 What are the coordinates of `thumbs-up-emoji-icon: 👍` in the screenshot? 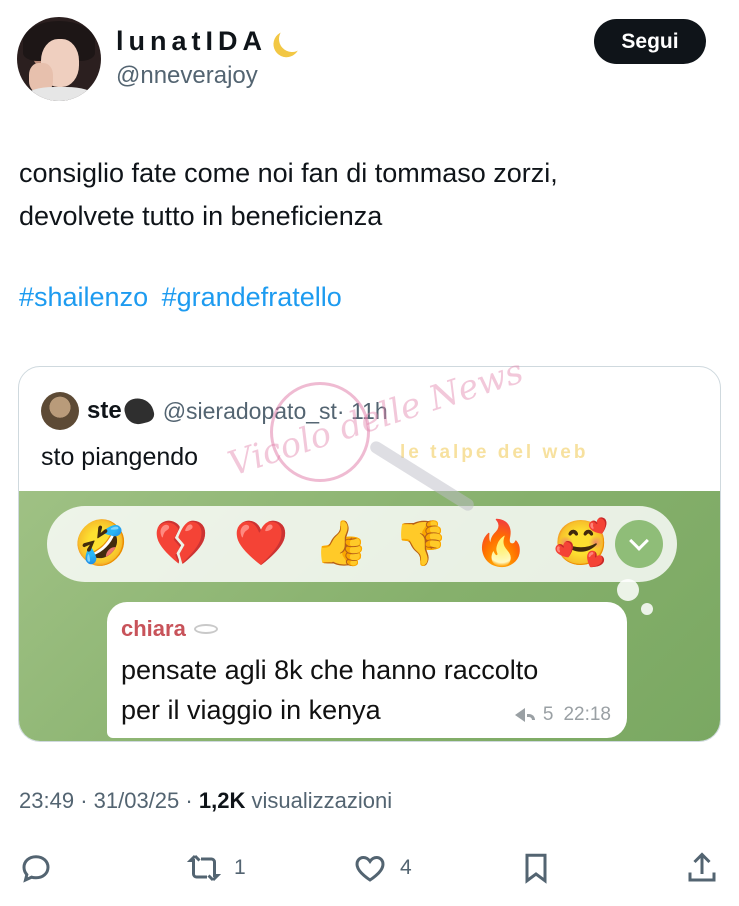 It's located at (341, 543).